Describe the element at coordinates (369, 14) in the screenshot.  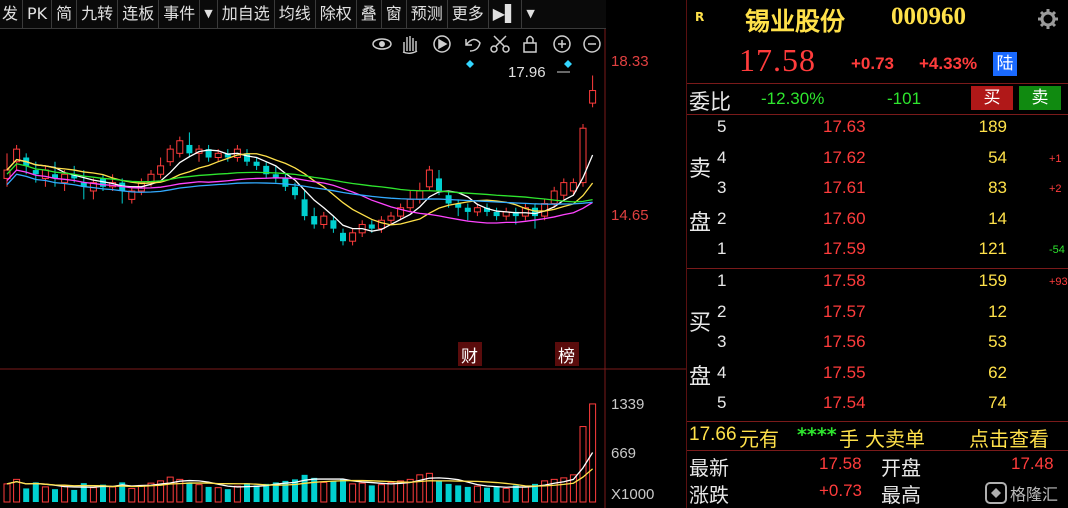
I see `toolbar-overlay: 叠` at that location.